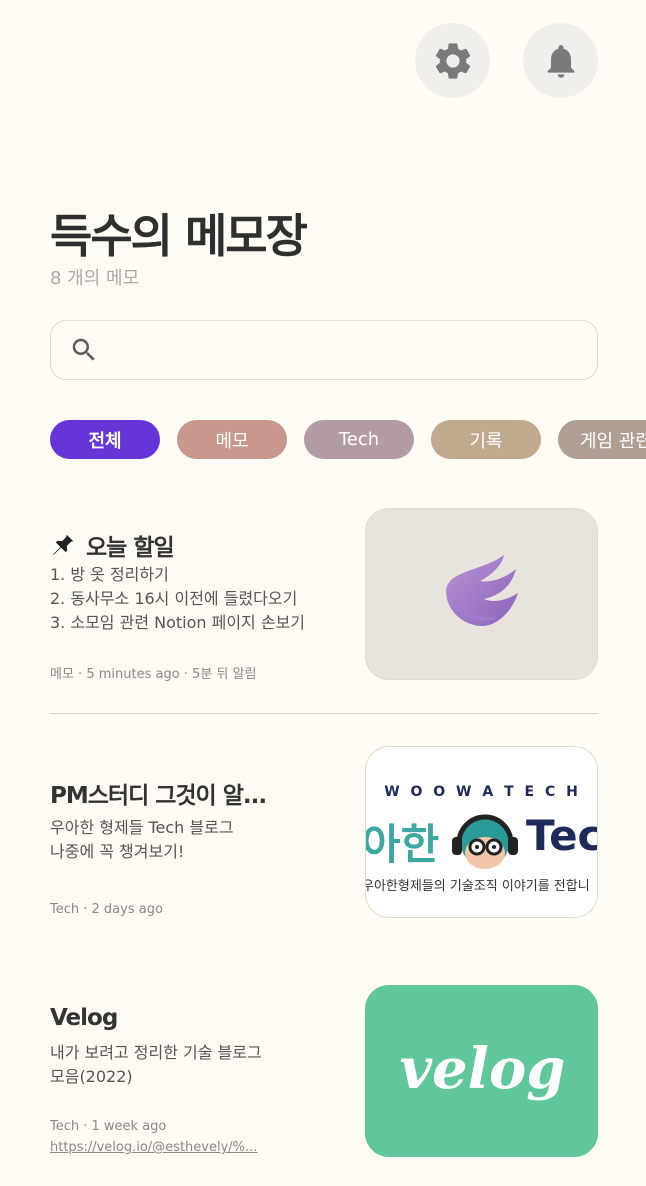 Image resolution: width=646 pixels, height=1186 pixels. Describe the element at coordinates (142, 840) in the screenshot. I see `memo-body: 우아한 형제들 Tech 블로그 나중에 꼭 챙겨보기!` at that location.